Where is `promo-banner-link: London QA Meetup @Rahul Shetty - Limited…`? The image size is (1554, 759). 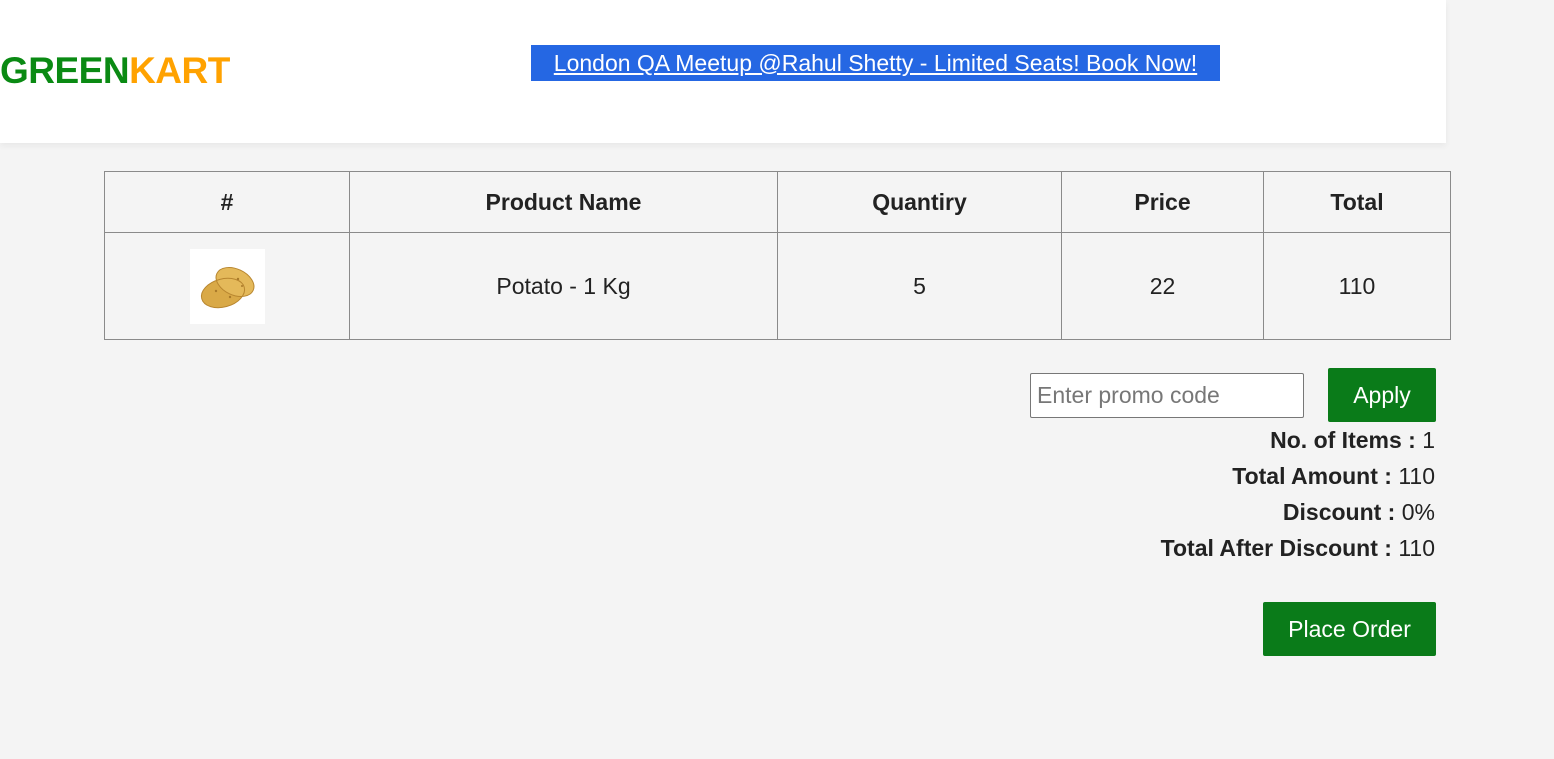
promo-banner-link: London QA Meetup @Rahul Shetty - Limited… is located at coordinates (875, 63).